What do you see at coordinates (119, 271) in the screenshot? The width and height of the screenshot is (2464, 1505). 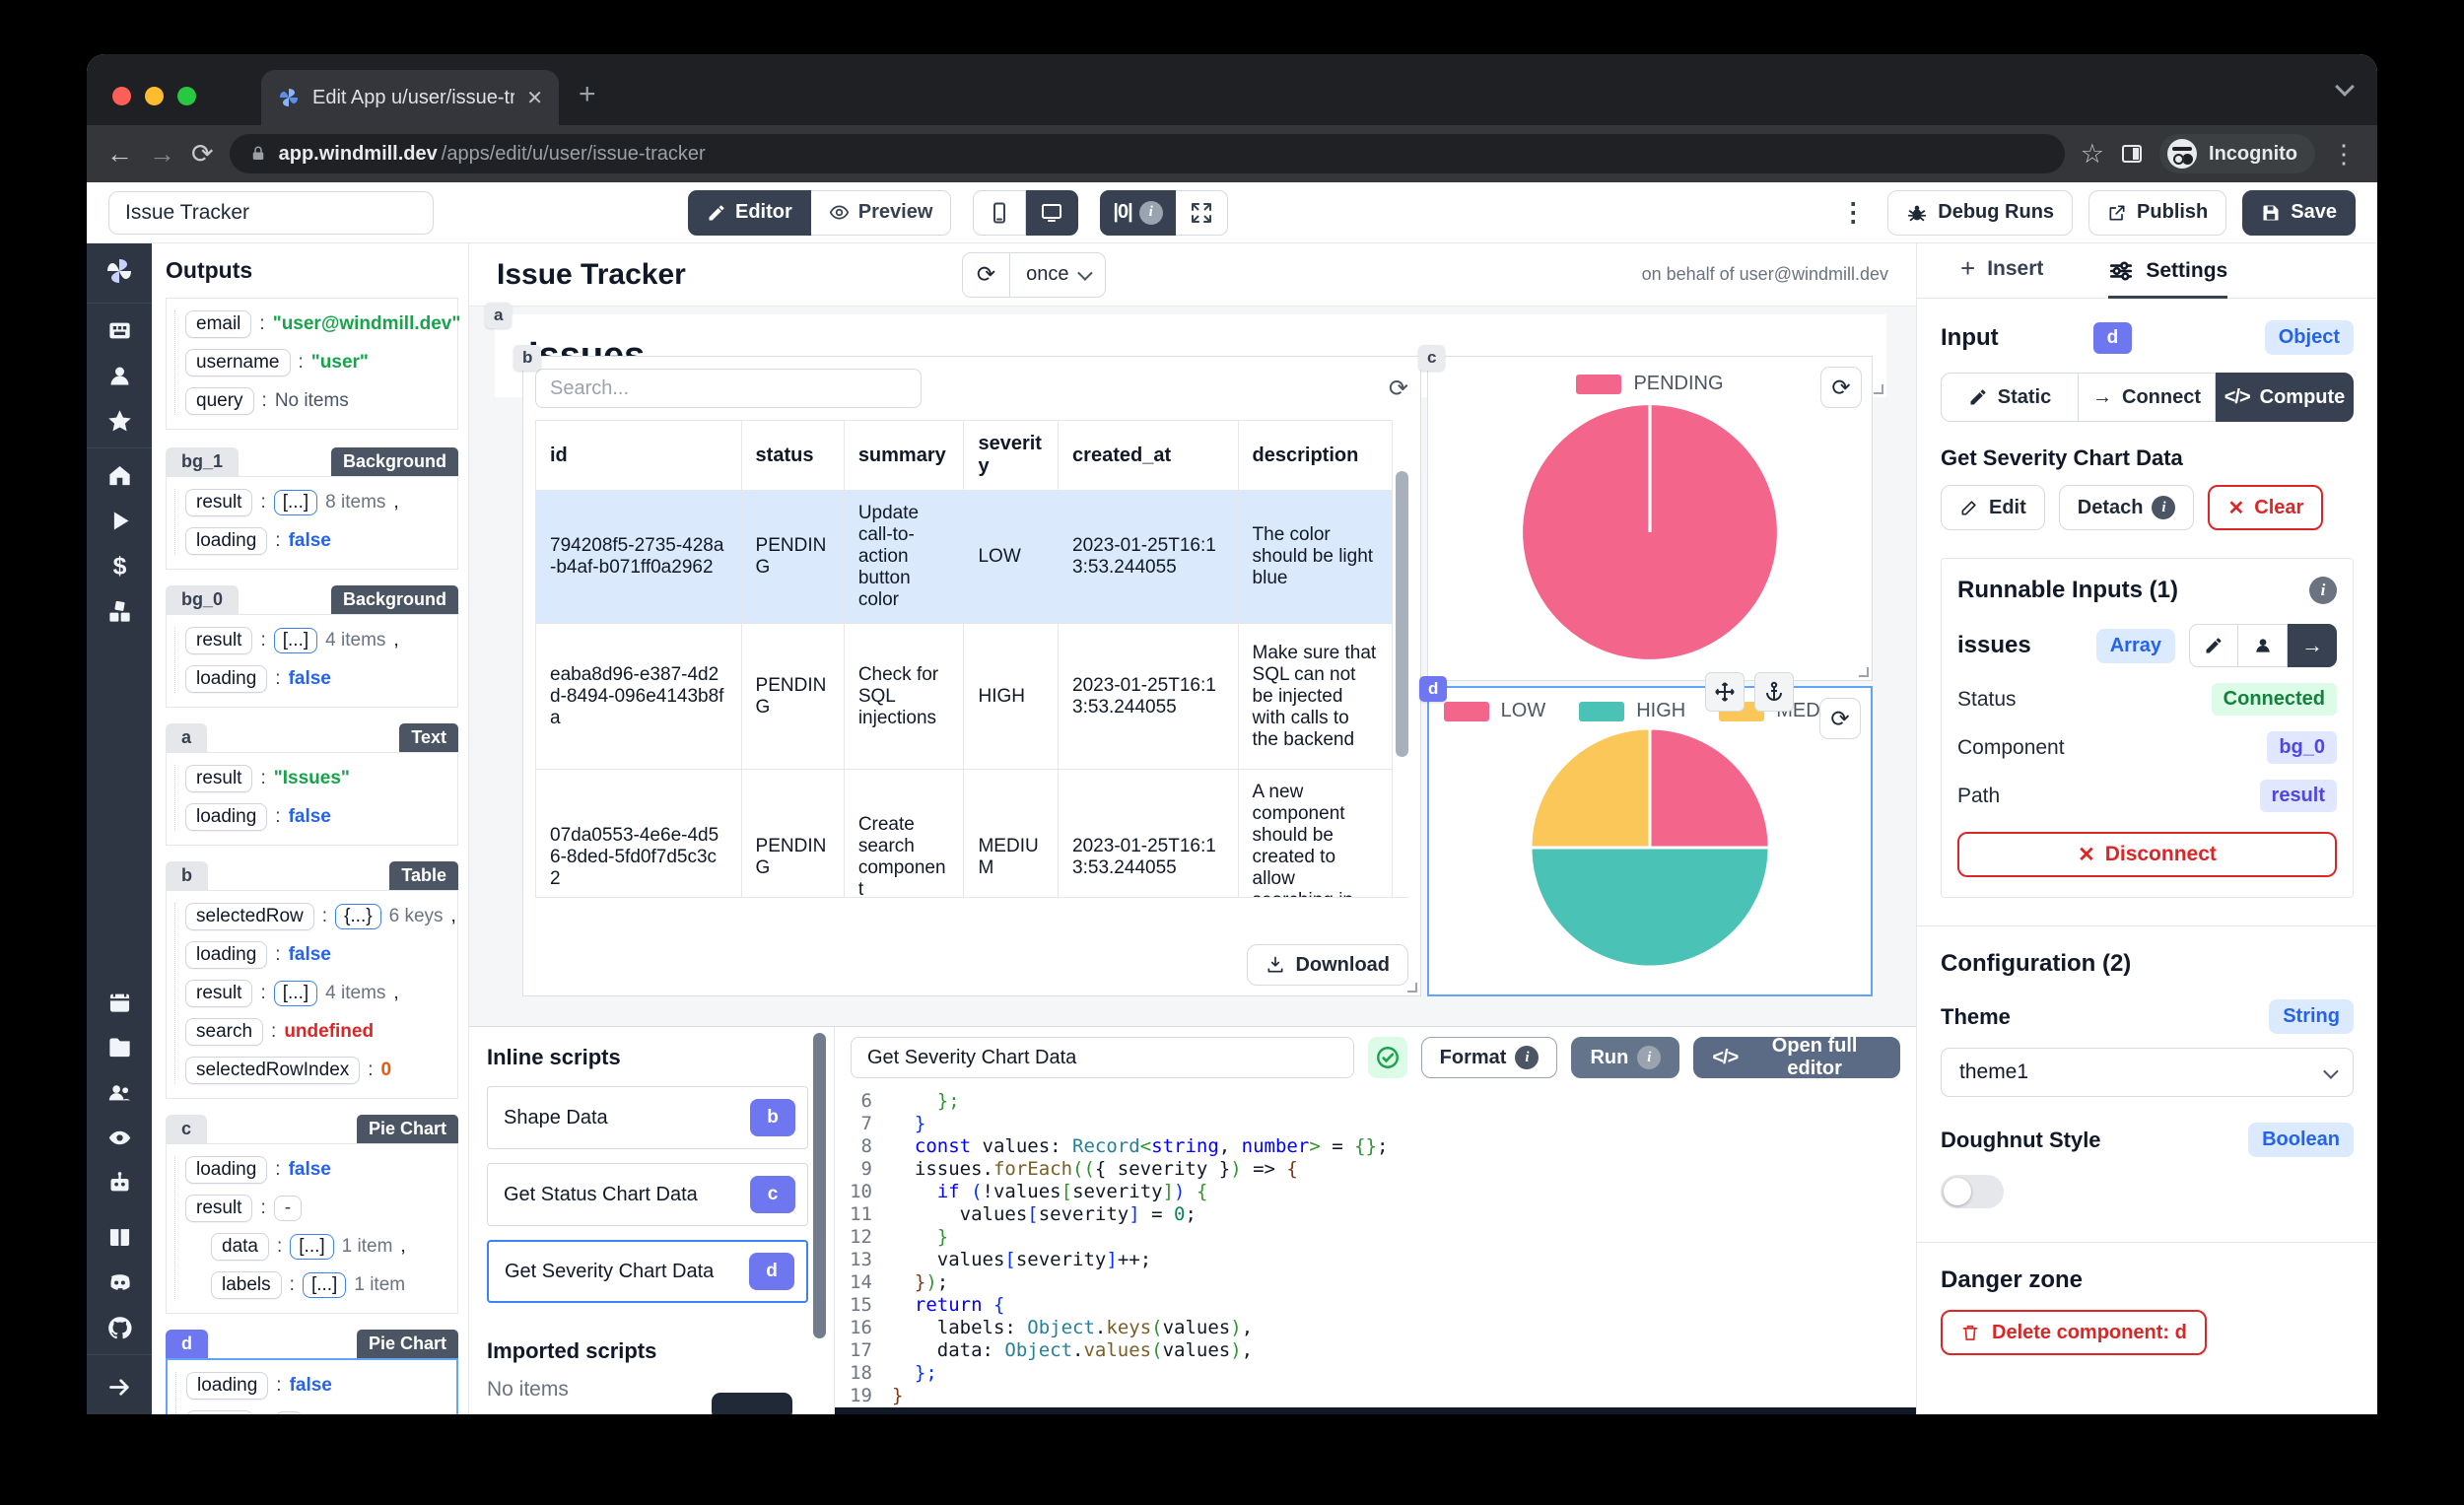 I see `windmill-logo` at bounding box center [119, 271].